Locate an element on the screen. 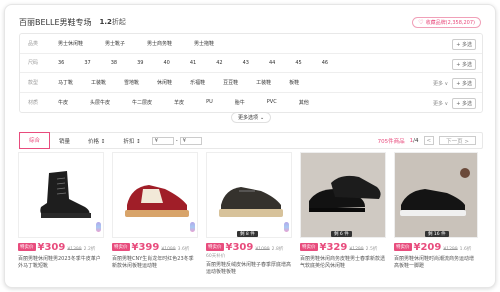 This screenshot has height=292, width=500. price-row: 特卖价 ¥329 ¥1299 2.5折 is located at coordinates (338, 247).